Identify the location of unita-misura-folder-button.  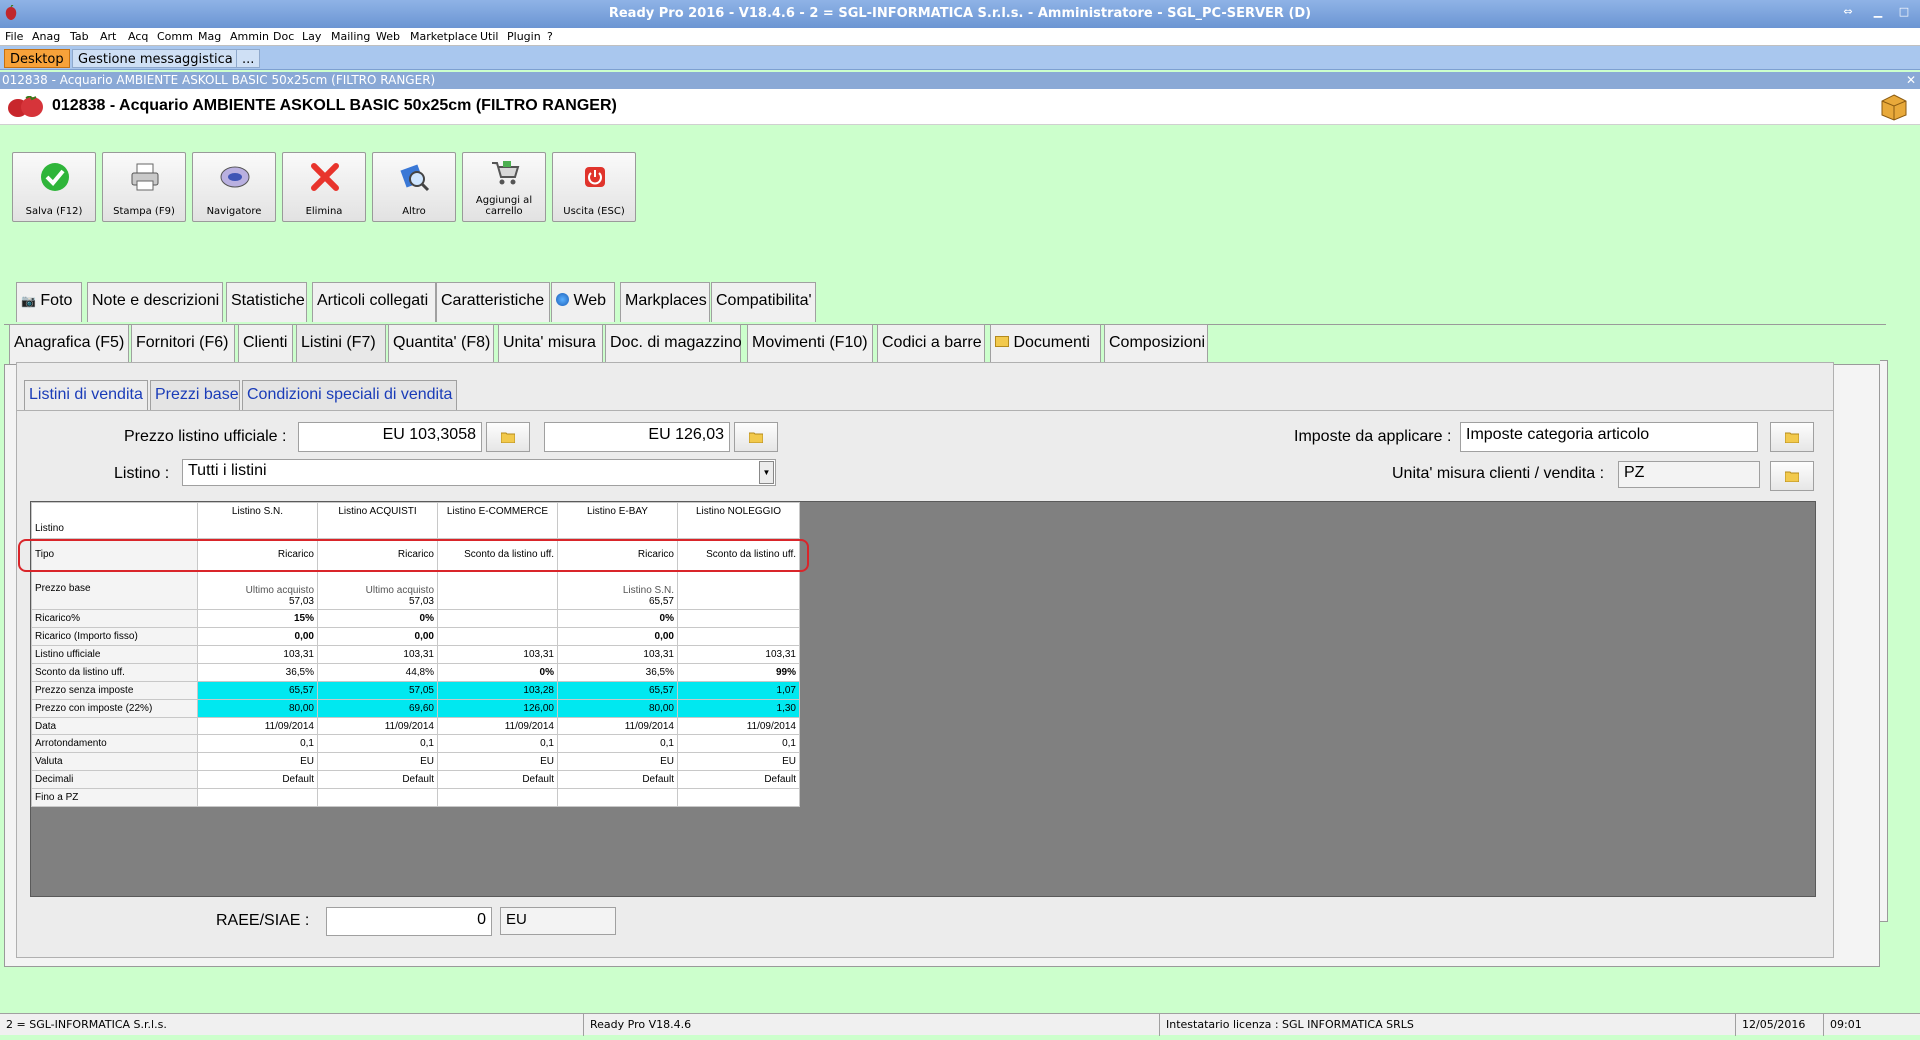
(1792, 476).